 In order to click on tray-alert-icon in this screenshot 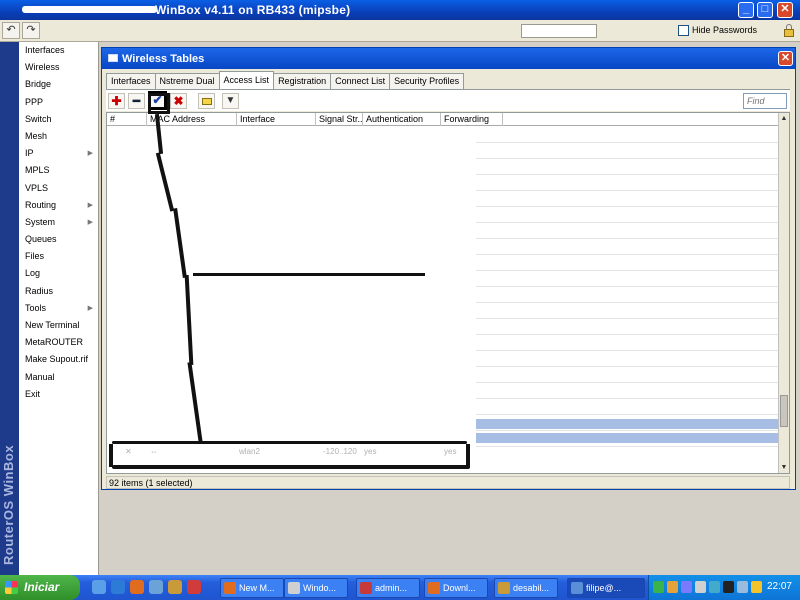, I will do `click(756, 587)`.